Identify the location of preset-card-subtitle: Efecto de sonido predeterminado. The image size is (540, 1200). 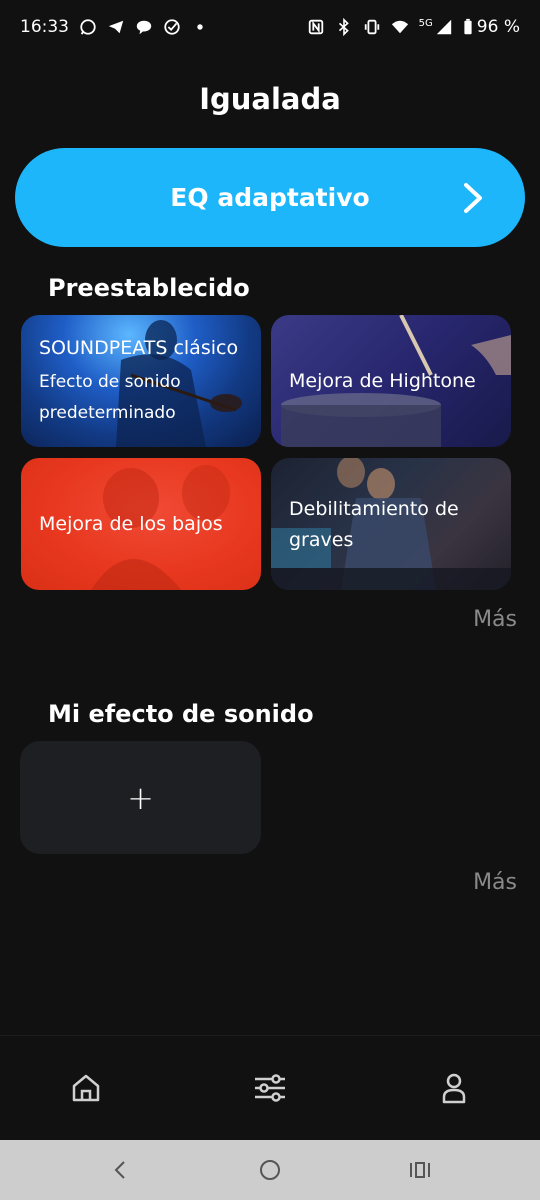
(110, 397).